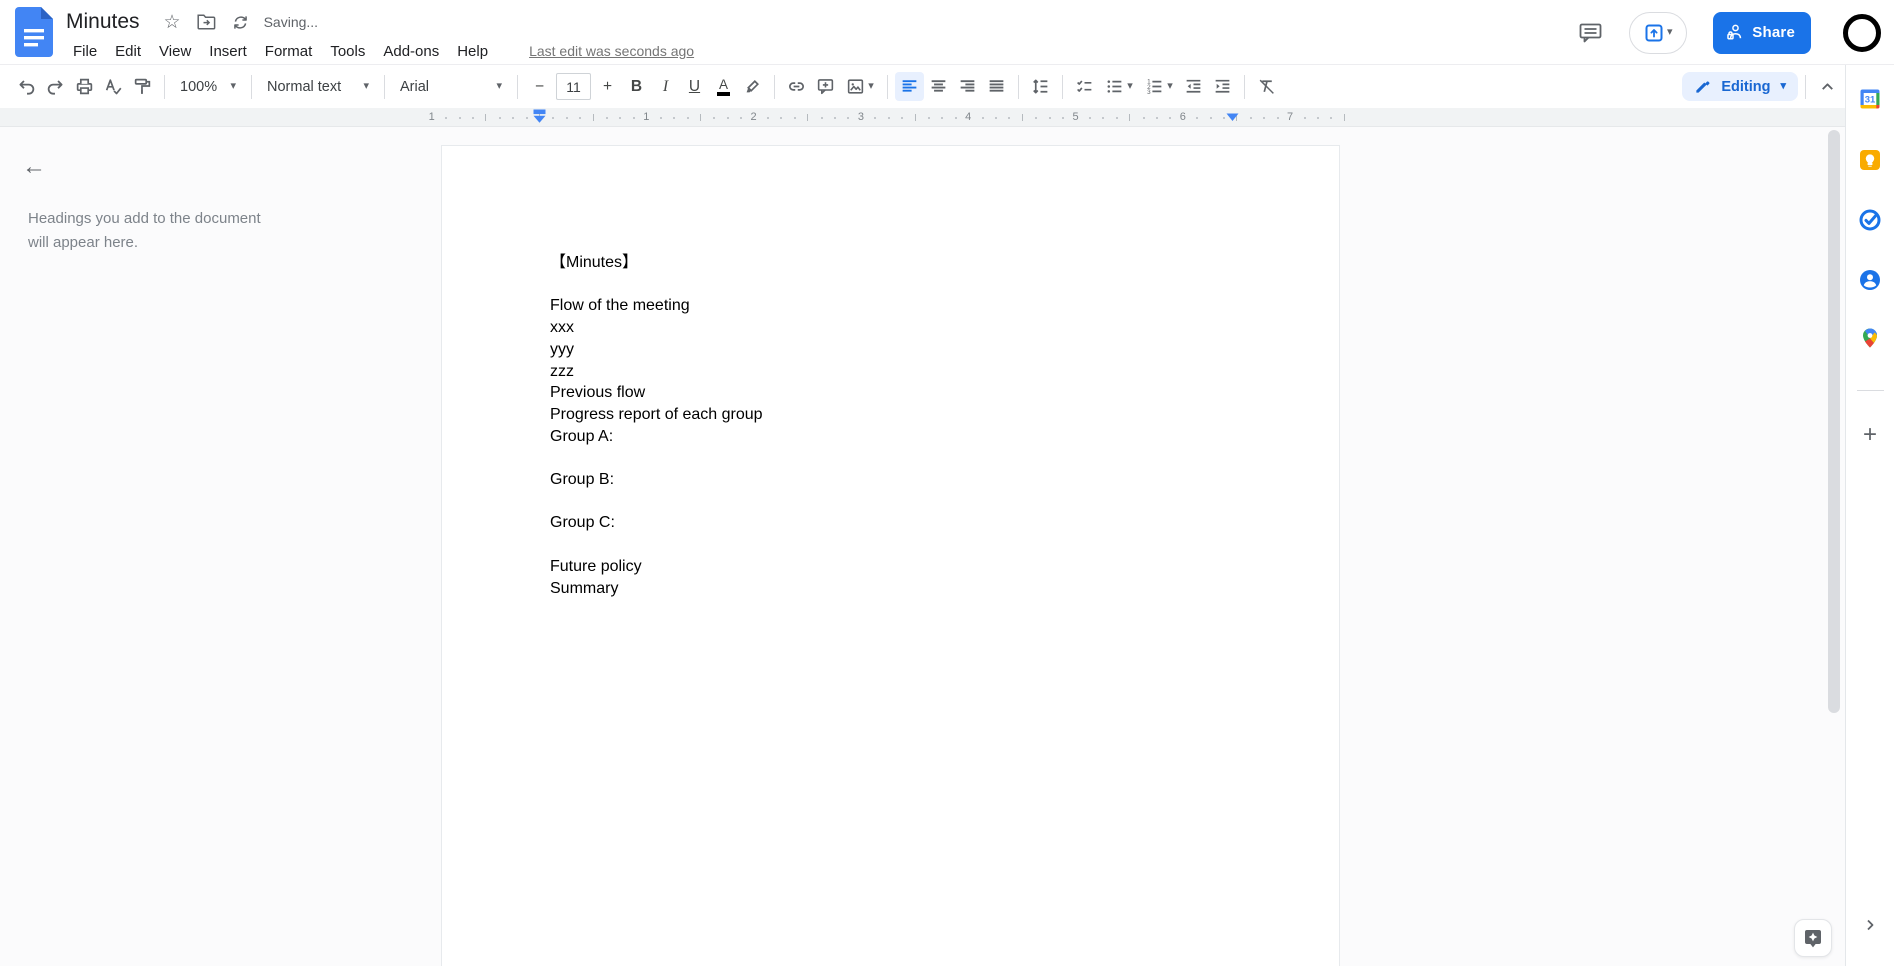  What do you see at coordinates (967, 86) in the screenshot?
I see `align-right-button` at bounding box center [967, 86].